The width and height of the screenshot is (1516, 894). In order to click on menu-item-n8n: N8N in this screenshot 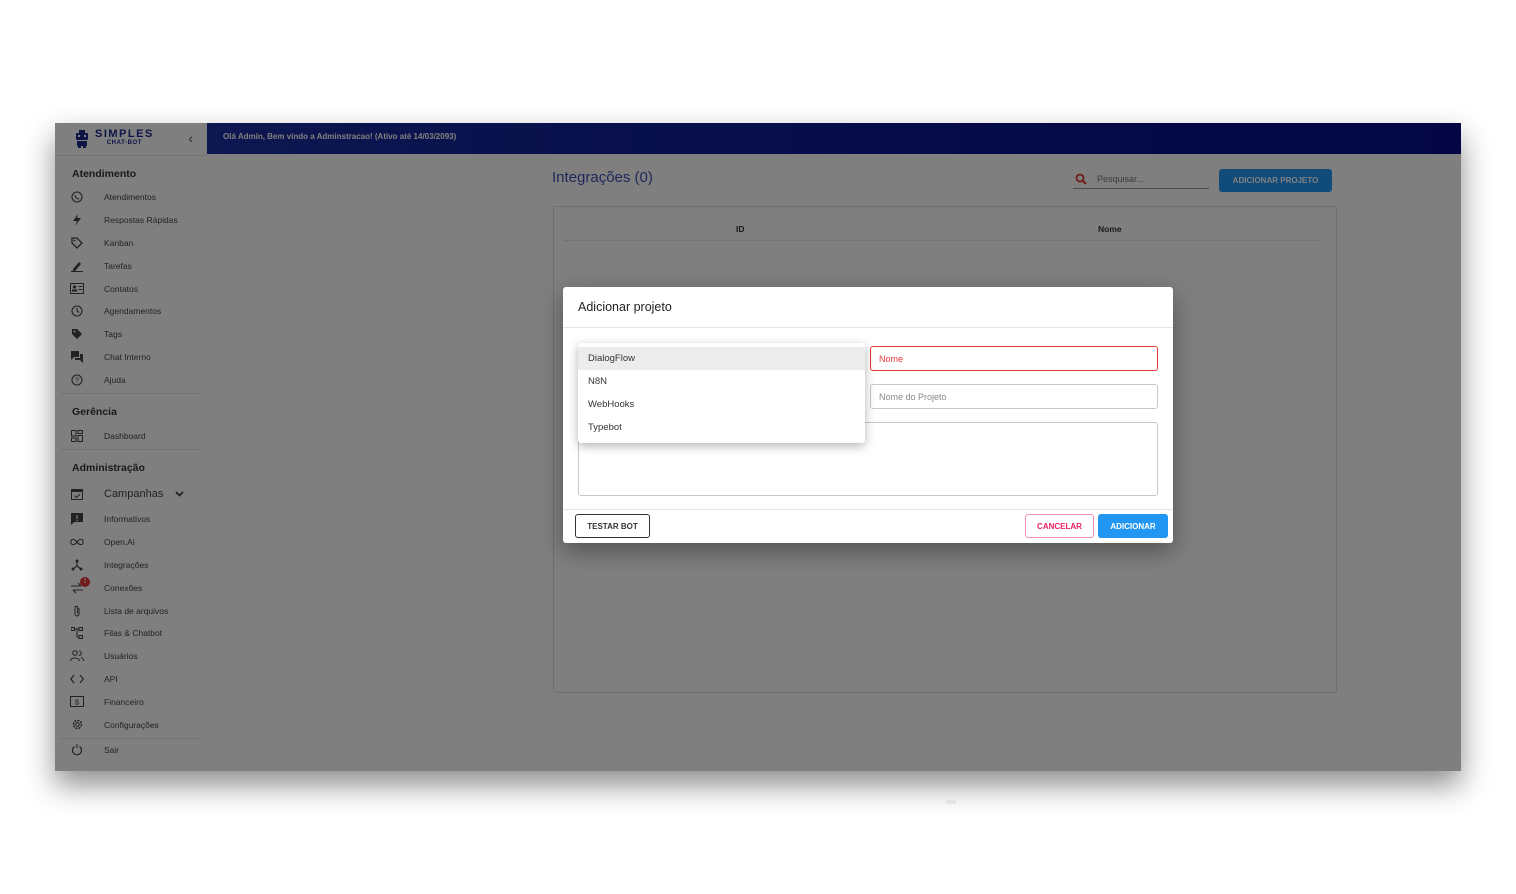, I will do `click(721, 381)`.